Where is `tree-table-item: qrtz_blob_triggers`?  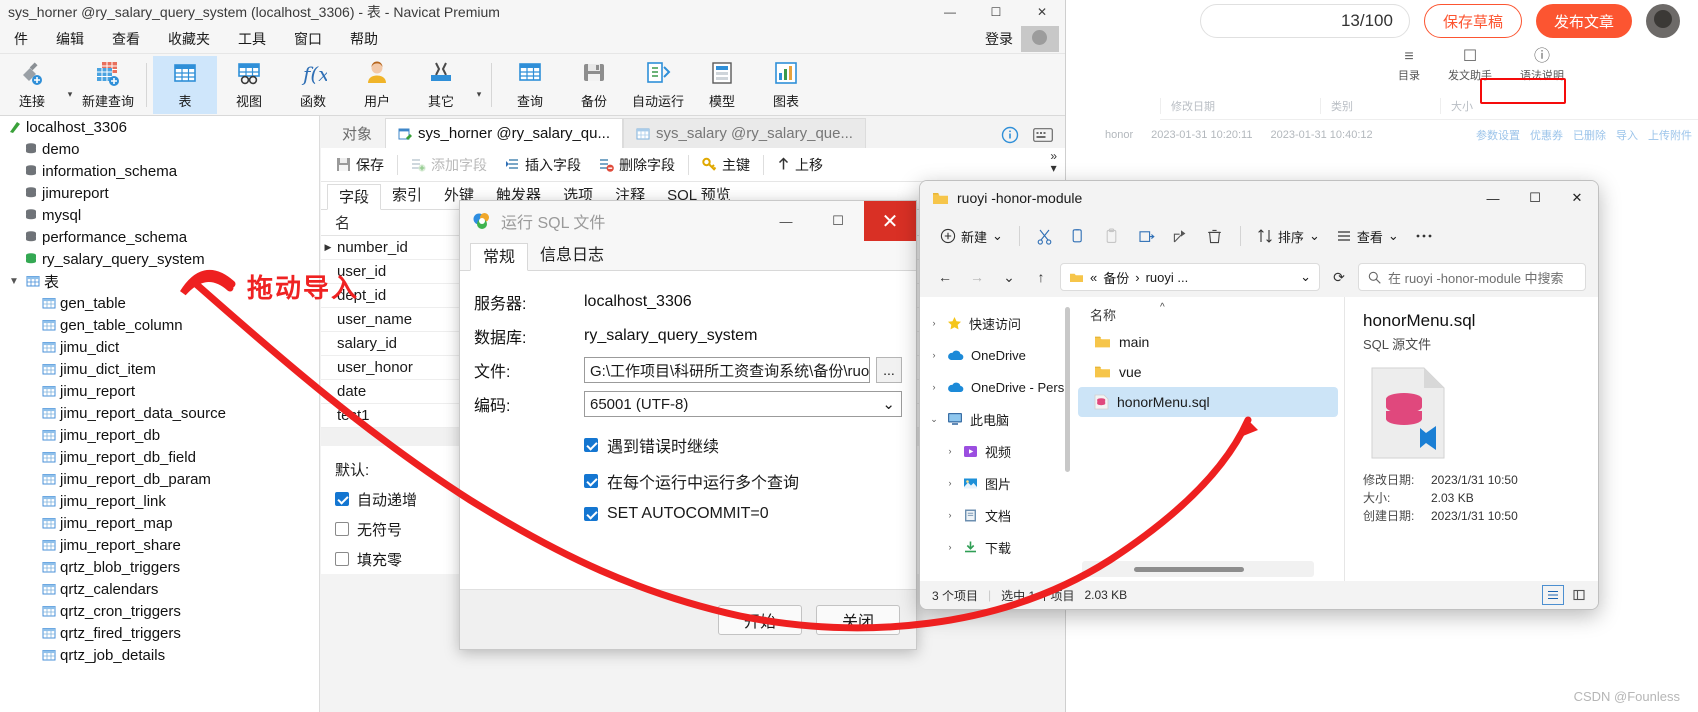
tree-table-item: qrtz_blob_triggers is located at coordinates (159, 567).